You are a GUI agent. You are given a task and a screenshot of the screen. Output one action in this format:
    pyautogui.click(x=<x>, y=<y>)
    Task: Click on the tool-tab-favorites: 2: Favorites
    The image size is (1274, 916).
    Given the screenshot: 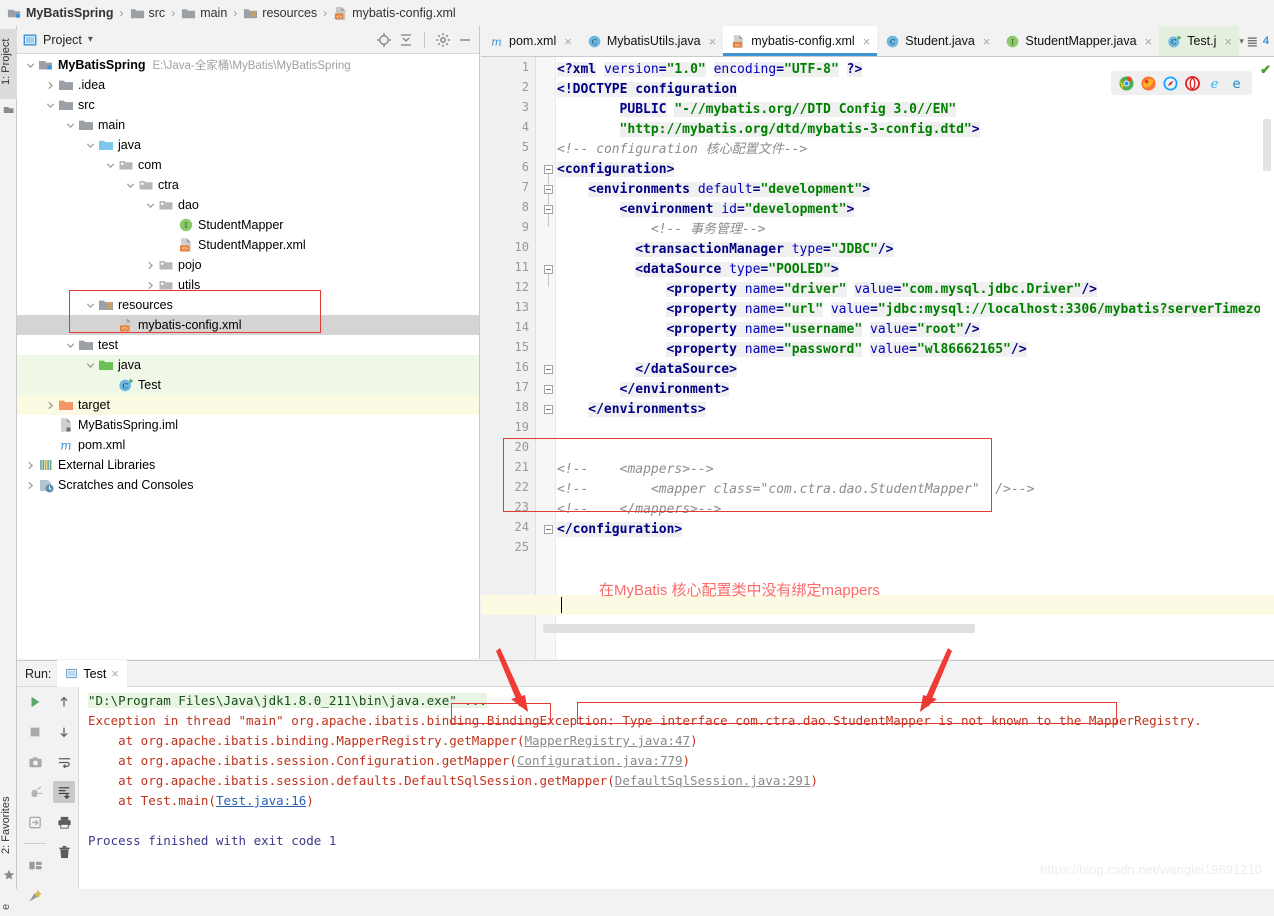 What is the action you would take?
    pyautogui.click(x=8, y=825)
    